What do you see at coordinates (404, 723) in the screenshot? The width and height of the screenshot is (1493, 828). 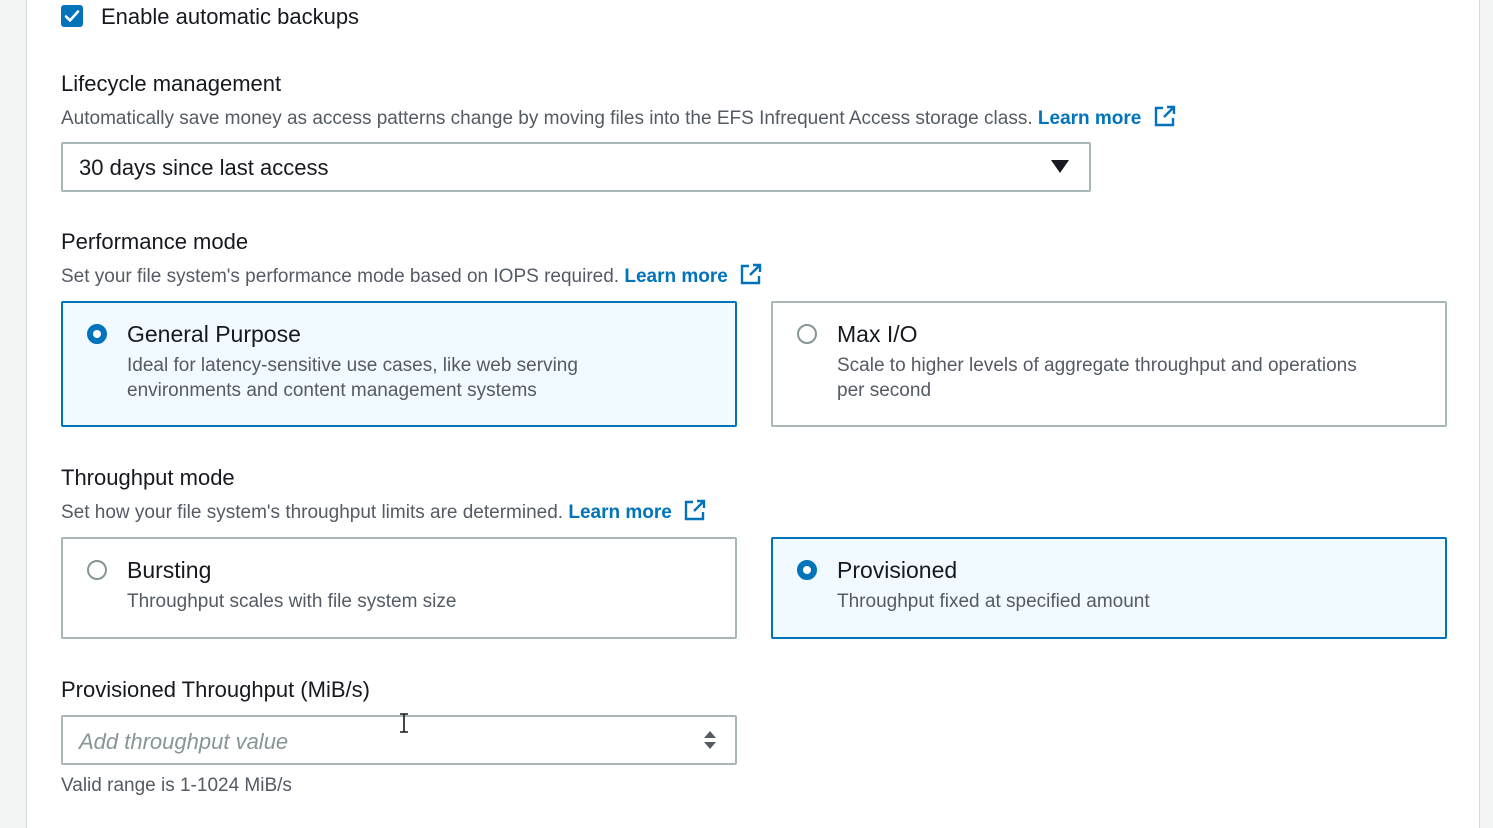 I see `text-cursor-icon` at bounding box center [404, 723].